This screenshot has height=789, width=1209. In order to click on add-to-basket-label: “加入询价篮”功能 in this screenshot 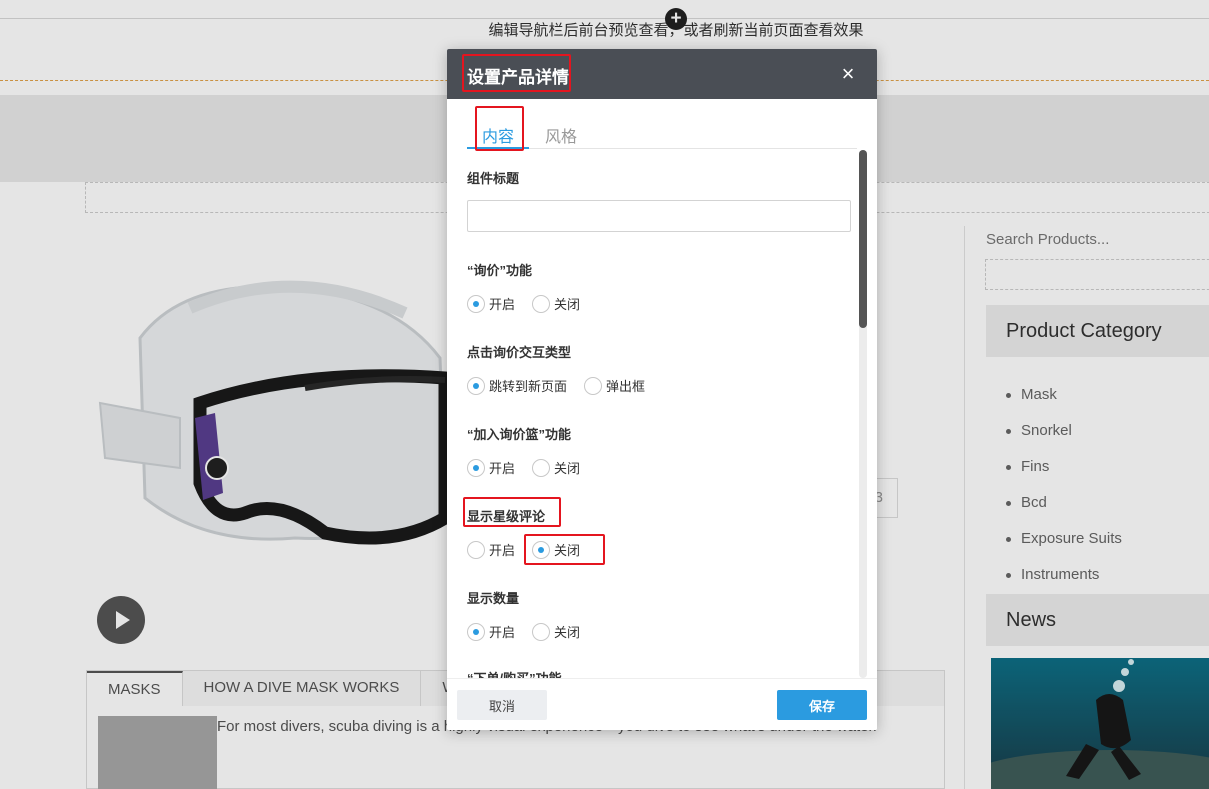, I will do `click(519, 434)`.